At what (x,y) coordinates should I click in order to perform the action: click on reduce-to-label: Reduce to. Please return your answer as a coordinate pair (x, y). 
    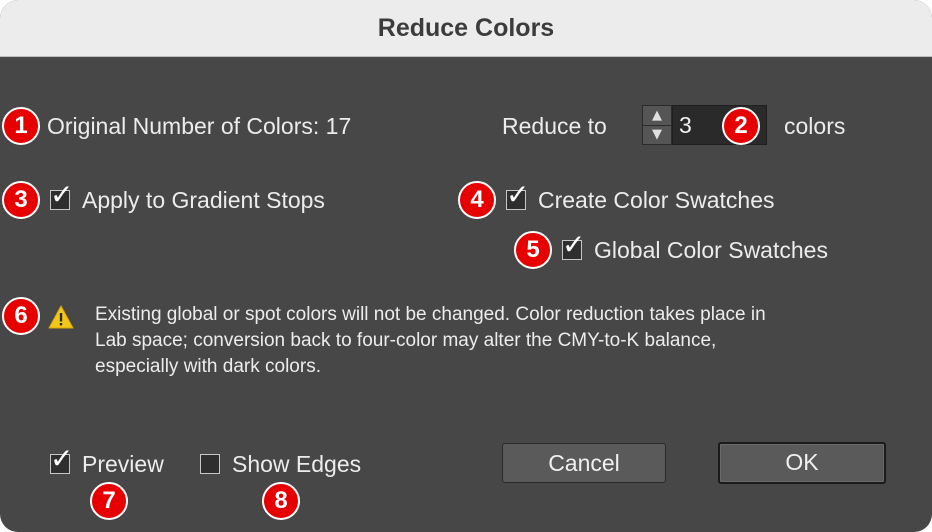
    Looking at the image, I should click on (554, 126).